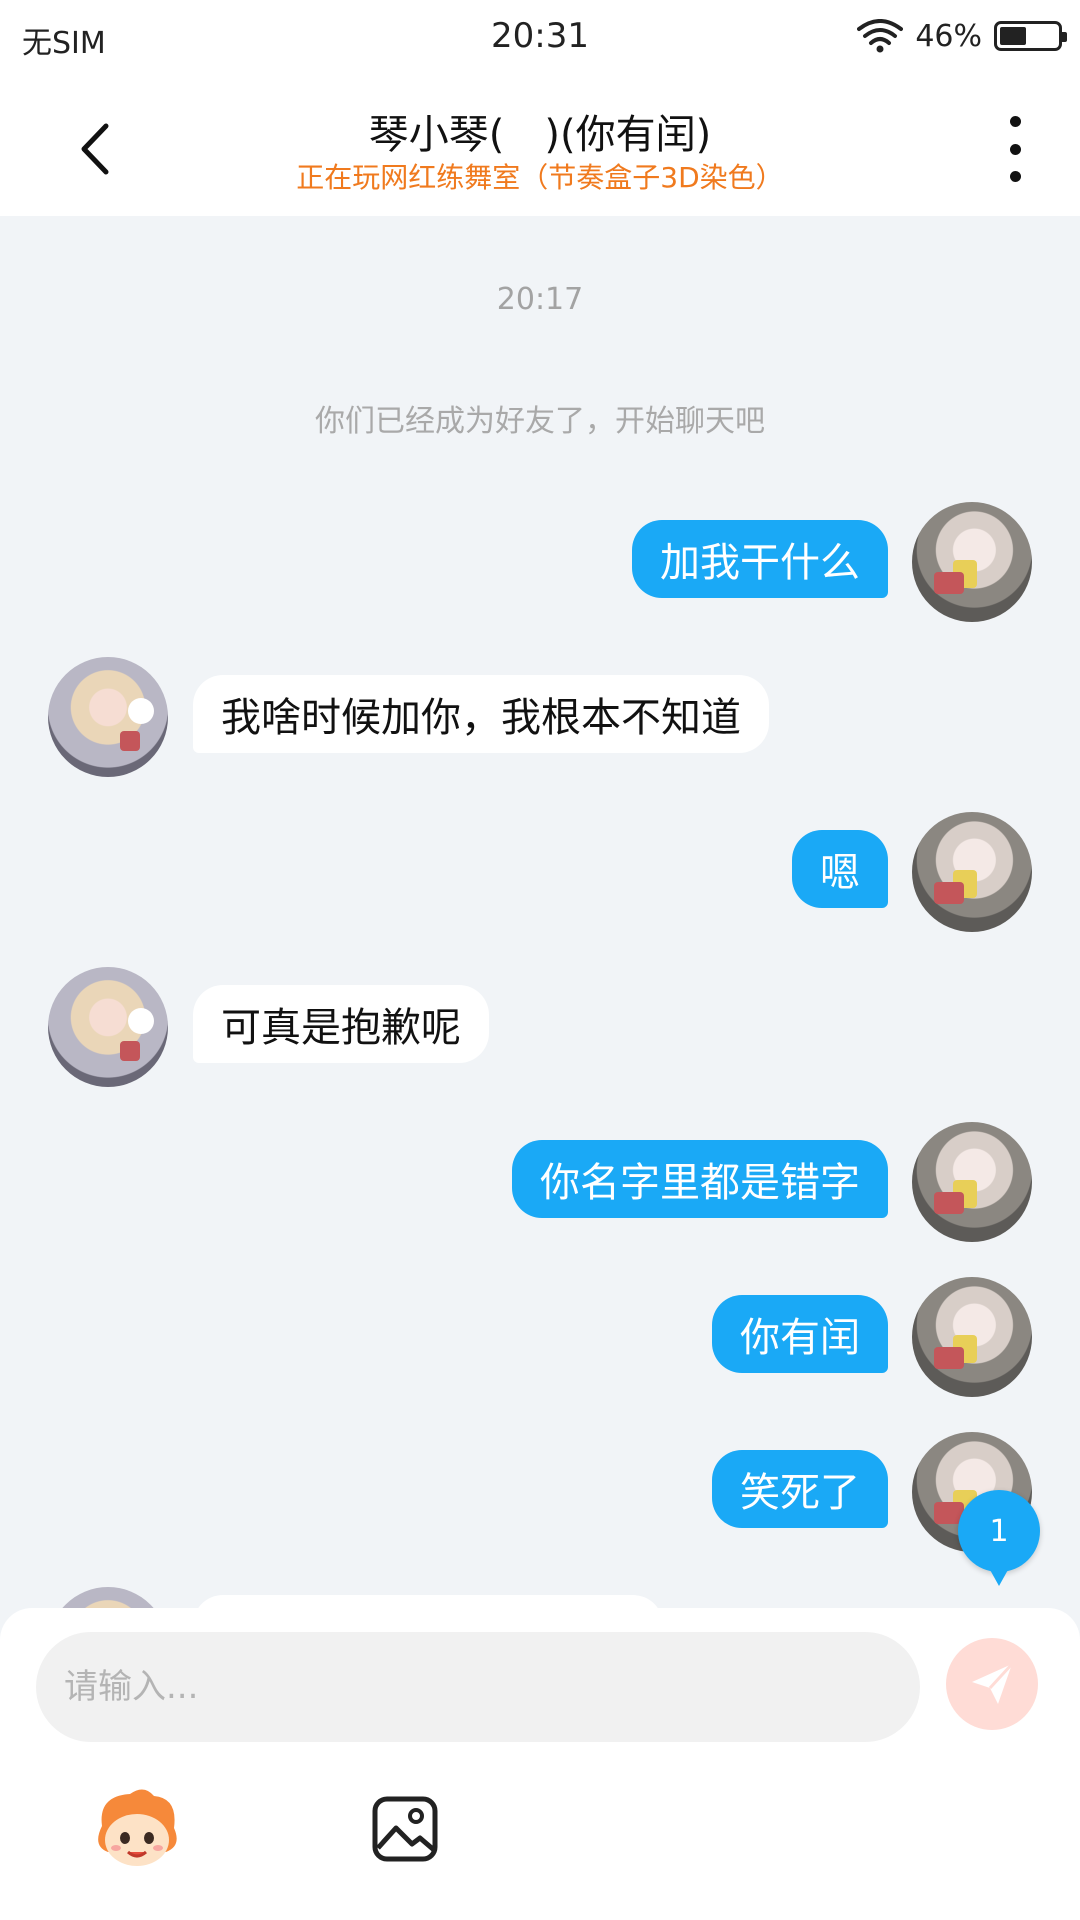  I want to click on unread-count: 1, so click(999, 1531).